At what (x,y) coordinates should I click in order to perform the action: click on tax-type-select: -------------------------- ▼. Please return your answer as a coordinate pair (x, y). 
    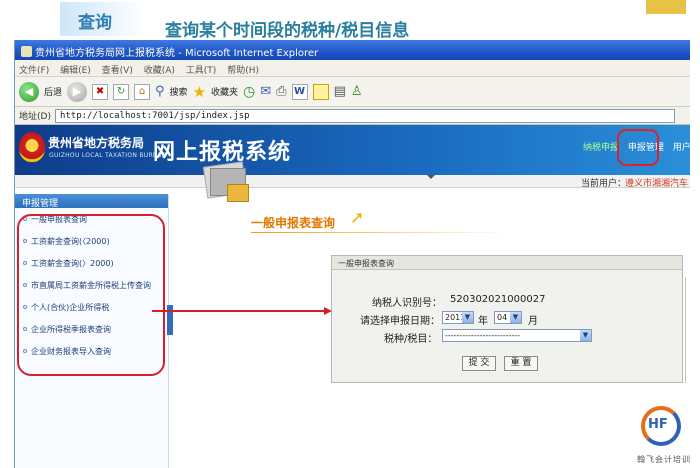
    Looking at the image, I should click on (517, 335).